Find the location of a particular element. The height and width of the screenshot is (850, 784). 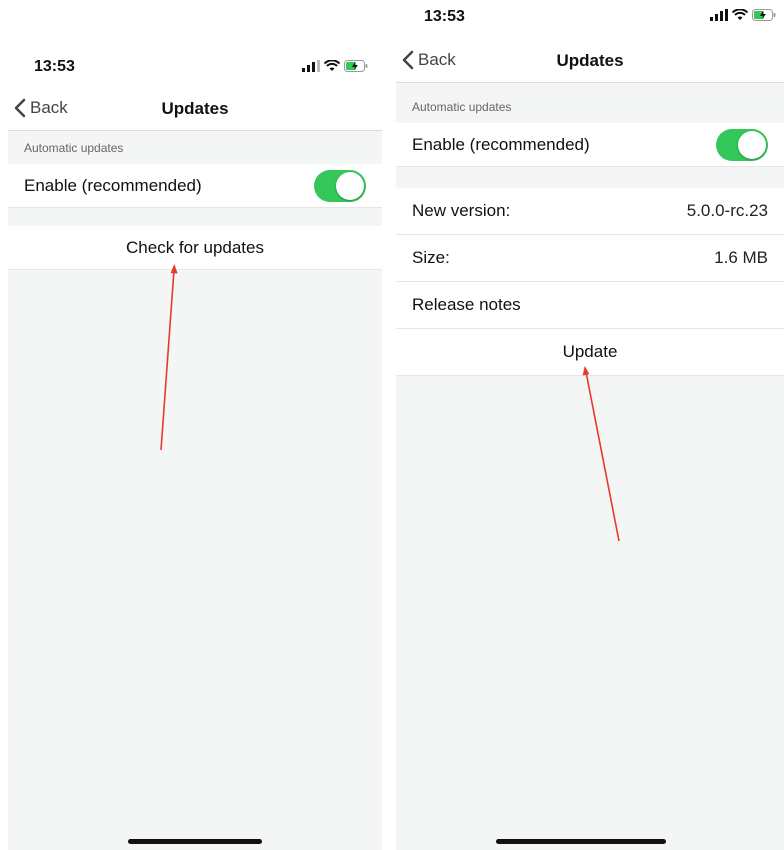

size-value: 1.6 MB is located at coordinates (741, 257).